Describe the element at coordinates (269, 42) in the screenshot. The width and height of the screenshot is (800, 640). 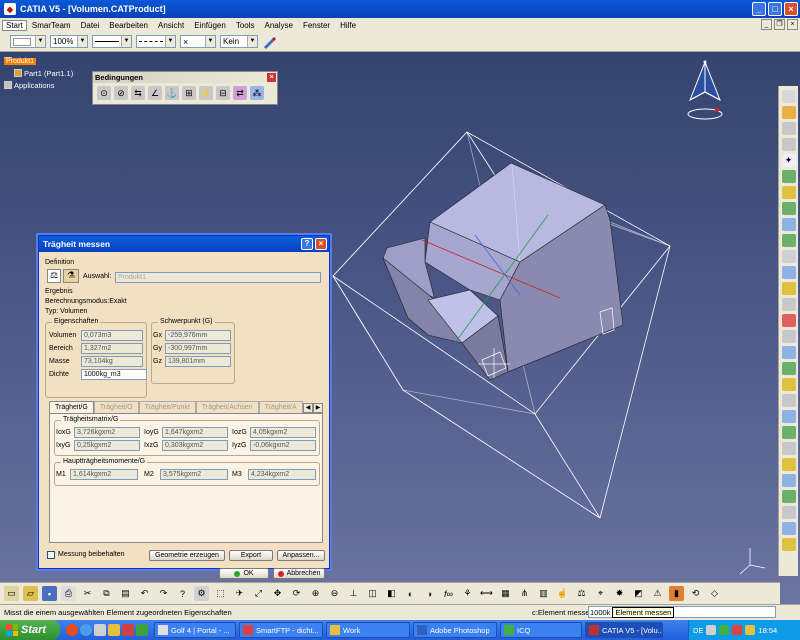
I see `painter-icon` at that location.